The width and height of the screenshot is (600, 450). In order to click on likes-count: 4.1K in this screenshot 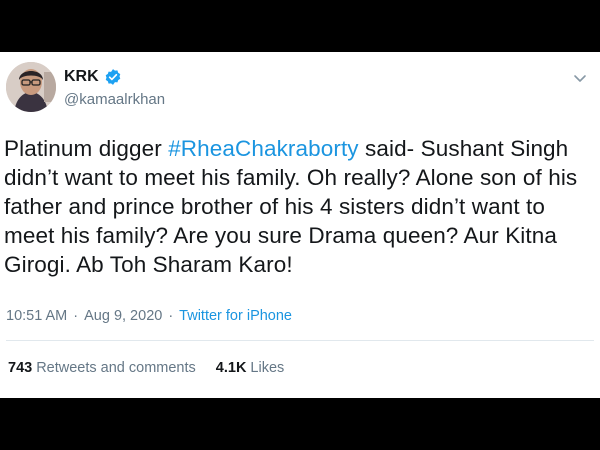, I will do `click(231, 368)`.